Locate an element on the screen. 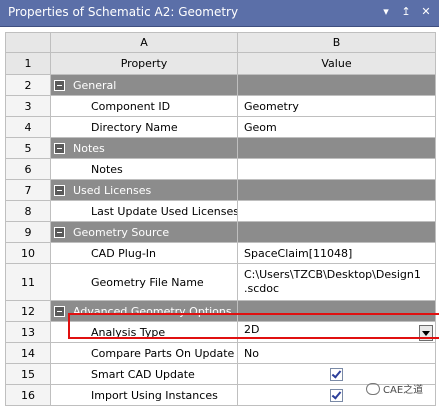  property-label: Component ID is located at coordinates (144, 106).